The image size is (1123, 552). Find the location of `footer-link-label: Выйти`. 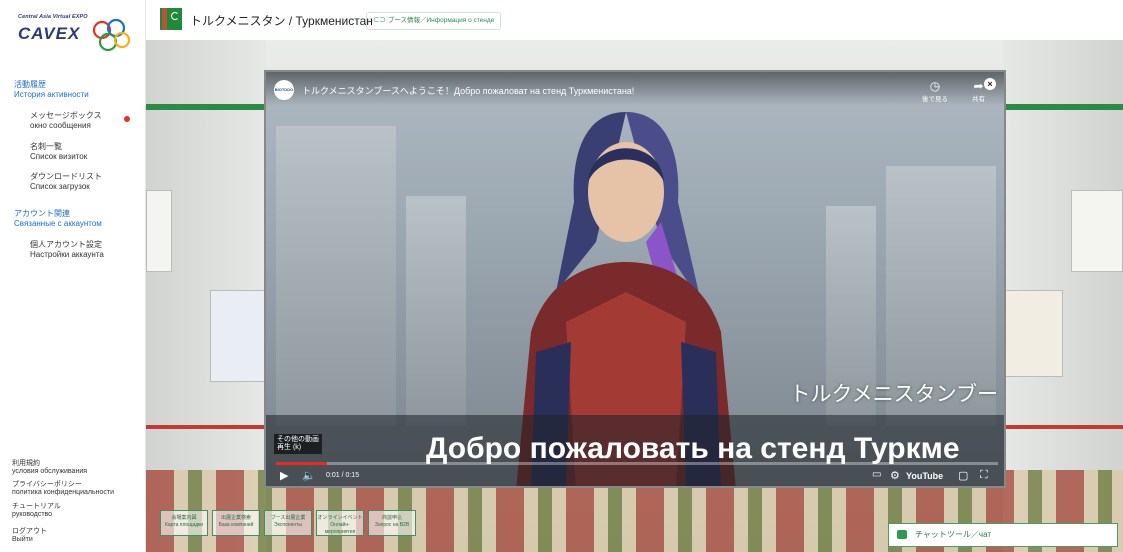

footer-link-label: Выйти is located at coordinates (22, 539).